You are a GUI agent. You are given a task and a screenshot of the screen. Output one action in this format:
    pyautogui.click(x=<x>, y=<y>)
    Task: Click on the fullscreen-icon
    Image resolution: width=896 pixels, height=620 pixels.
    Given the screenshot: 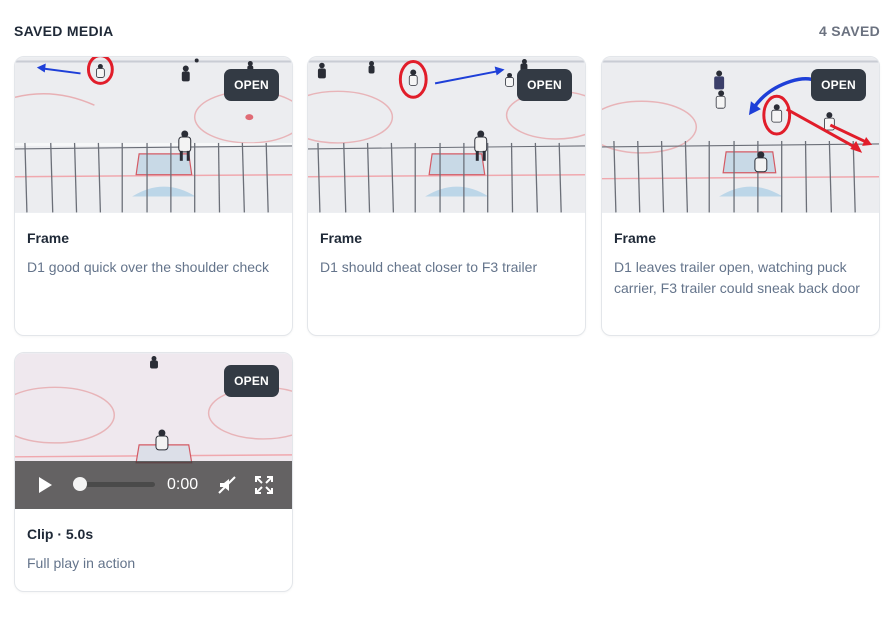 What is the action you would take?
    pyautogui.click(x=264, y=485)
    